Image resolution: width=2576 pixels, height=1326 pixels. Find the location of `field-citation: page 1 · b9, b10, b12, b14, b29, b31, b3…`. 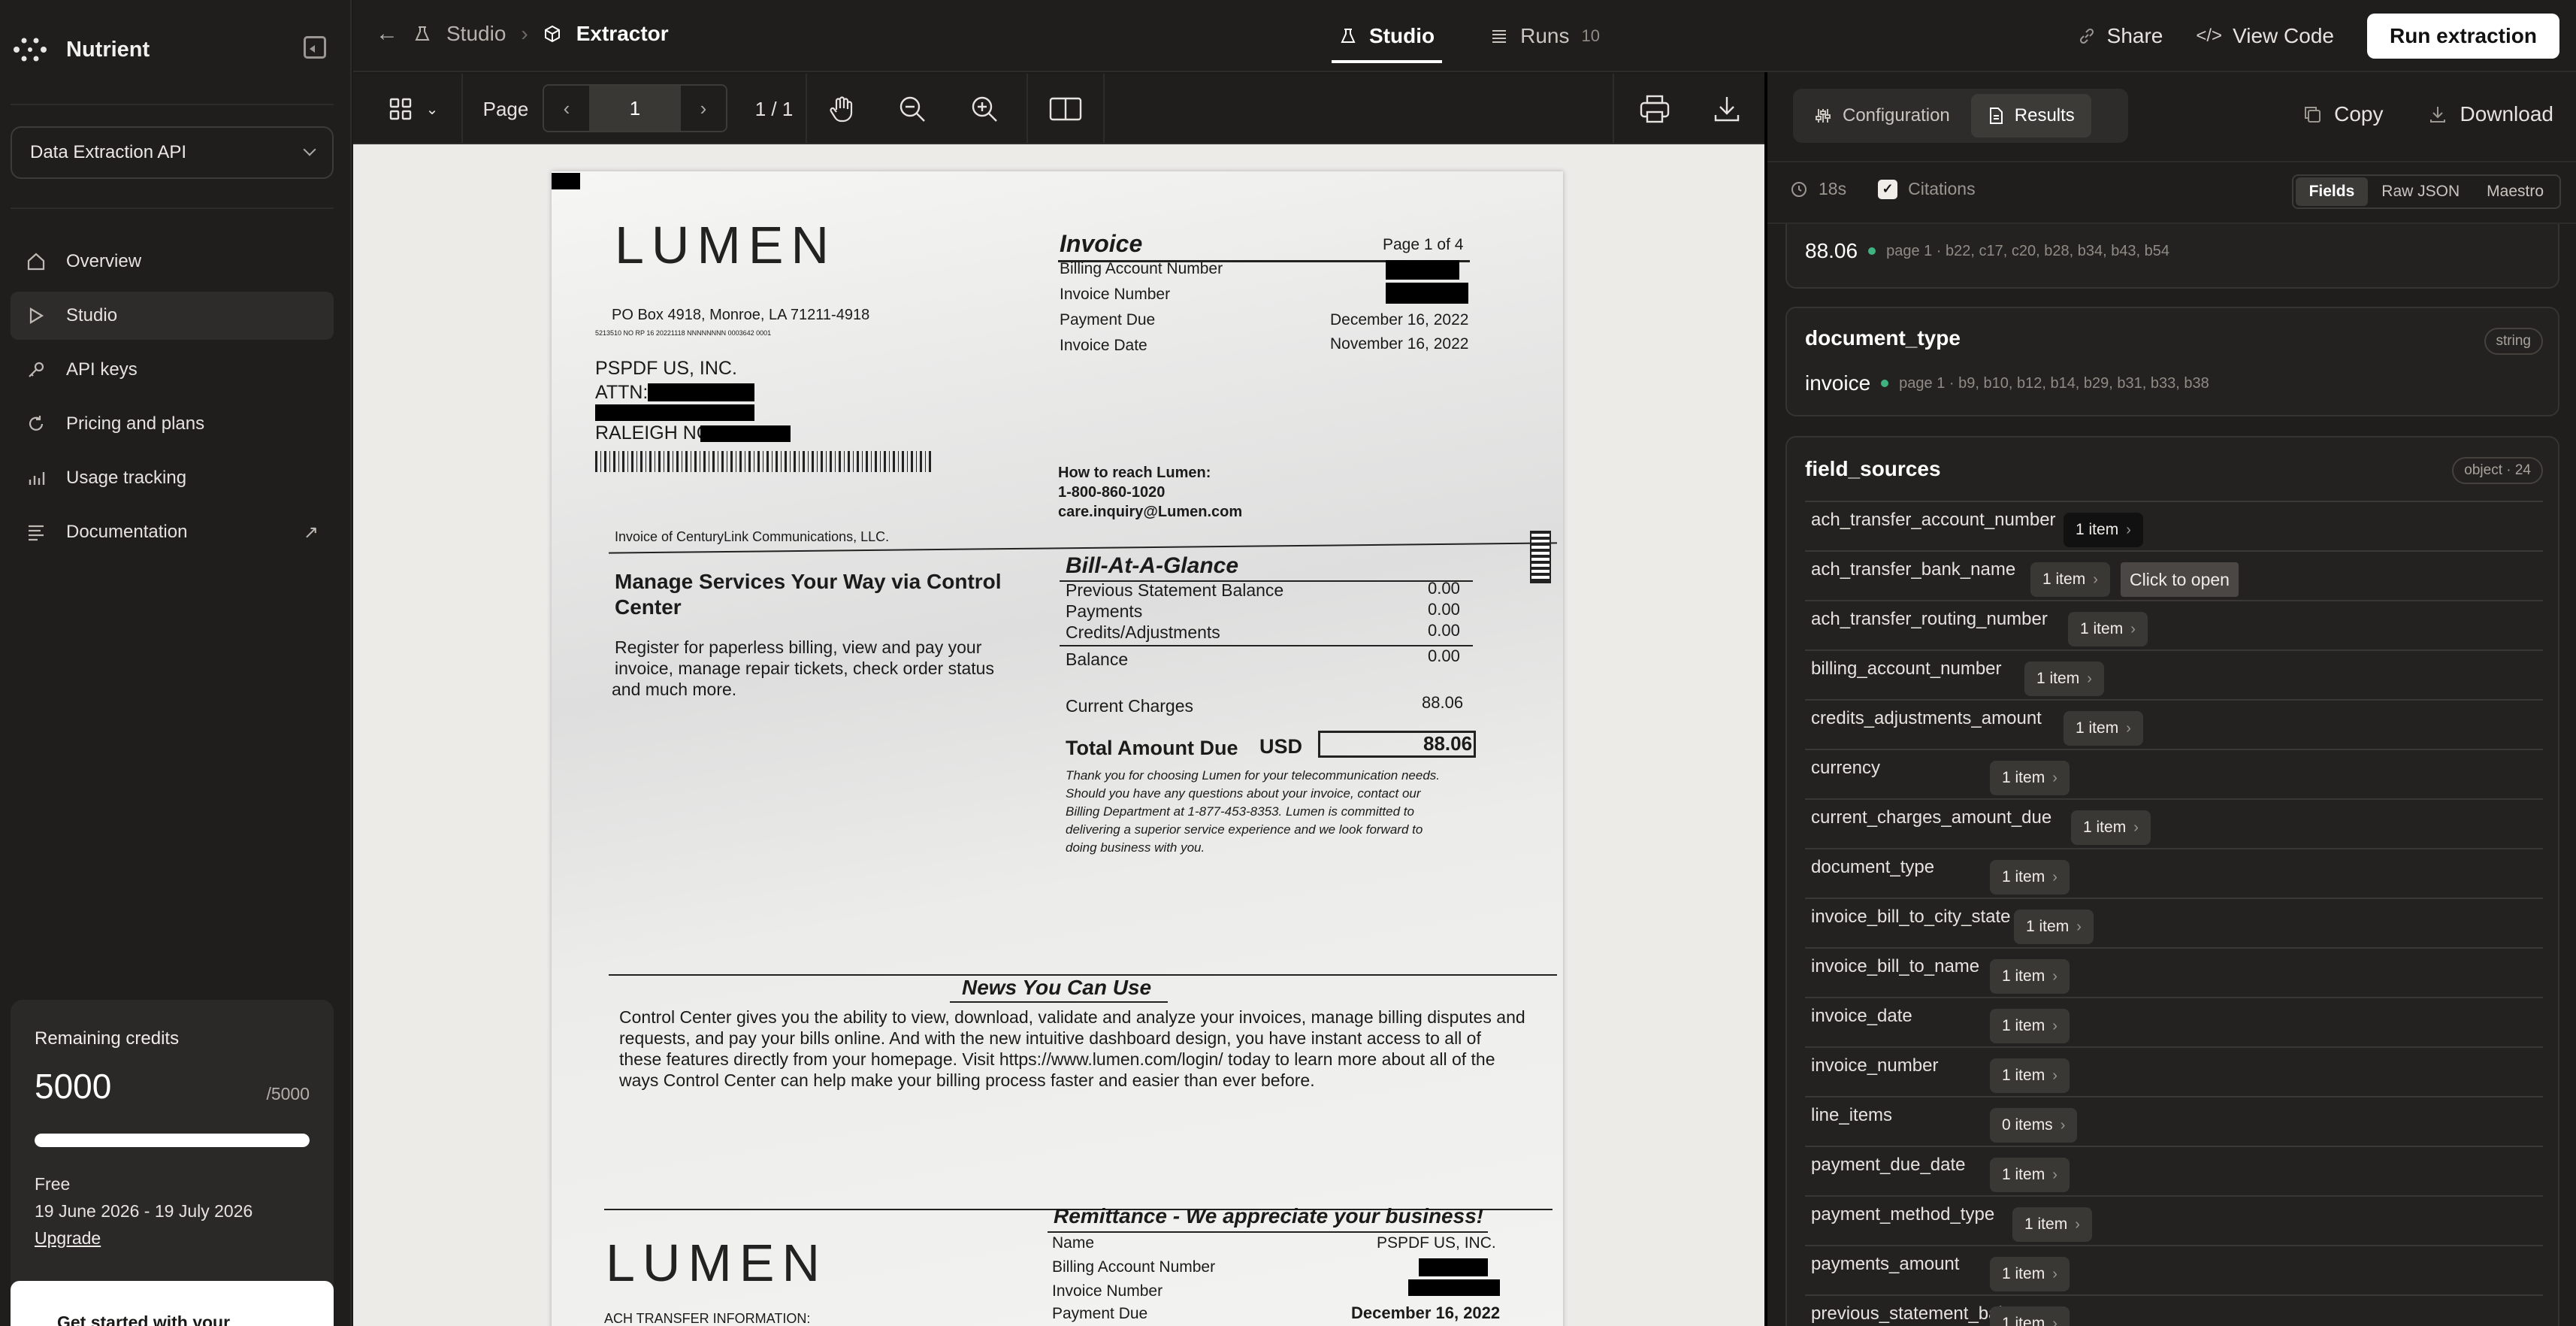

field-citation: page 1 · b9, b10, b12, b14, b29, b31, b3… is located at coordinates (2054, 383).